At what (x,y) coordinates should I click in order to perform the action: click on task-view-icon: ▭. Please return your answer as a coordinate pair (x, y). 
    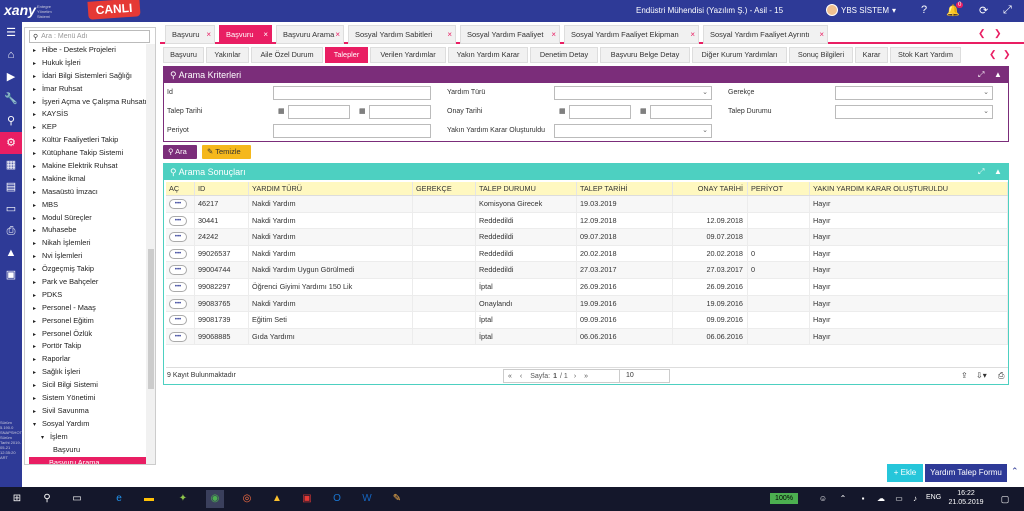
    Looking at the image, I should click on (77, 499).